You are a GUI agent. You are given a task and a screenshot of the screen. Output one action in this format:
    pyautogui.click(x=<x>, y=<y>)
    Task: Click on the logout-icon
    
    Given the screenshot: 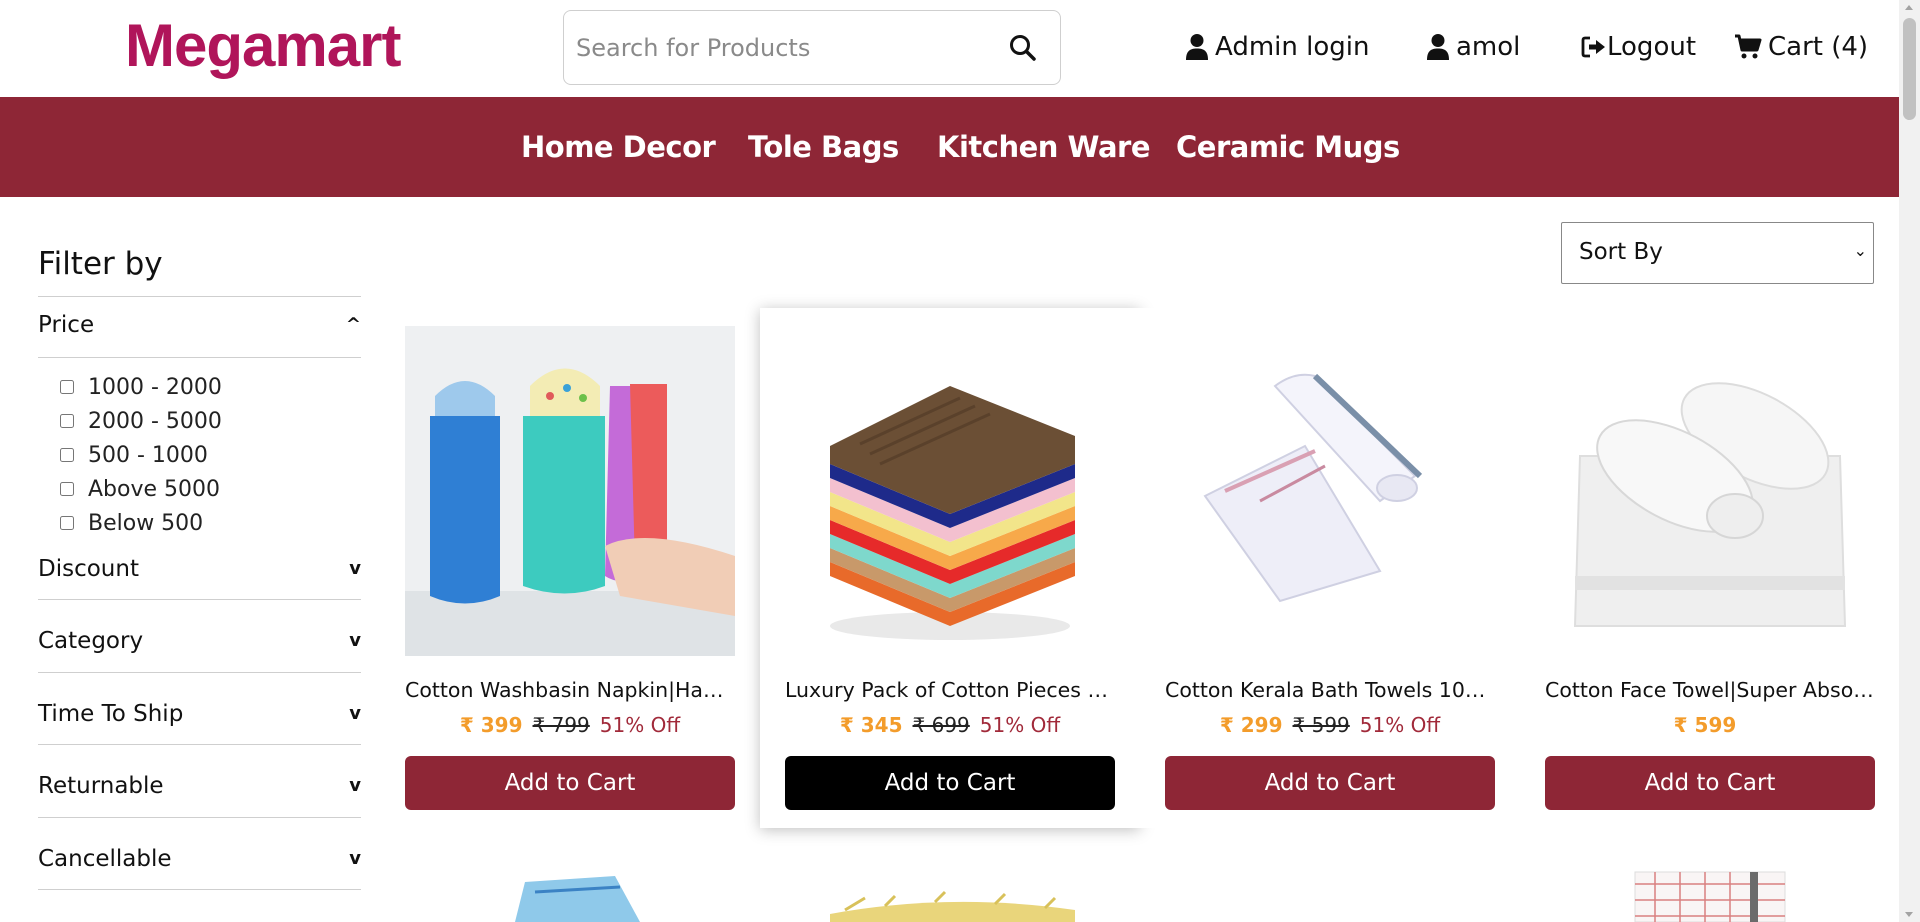 What is the action you would take?
    pyautogui.click(x=1593, y=47)
    